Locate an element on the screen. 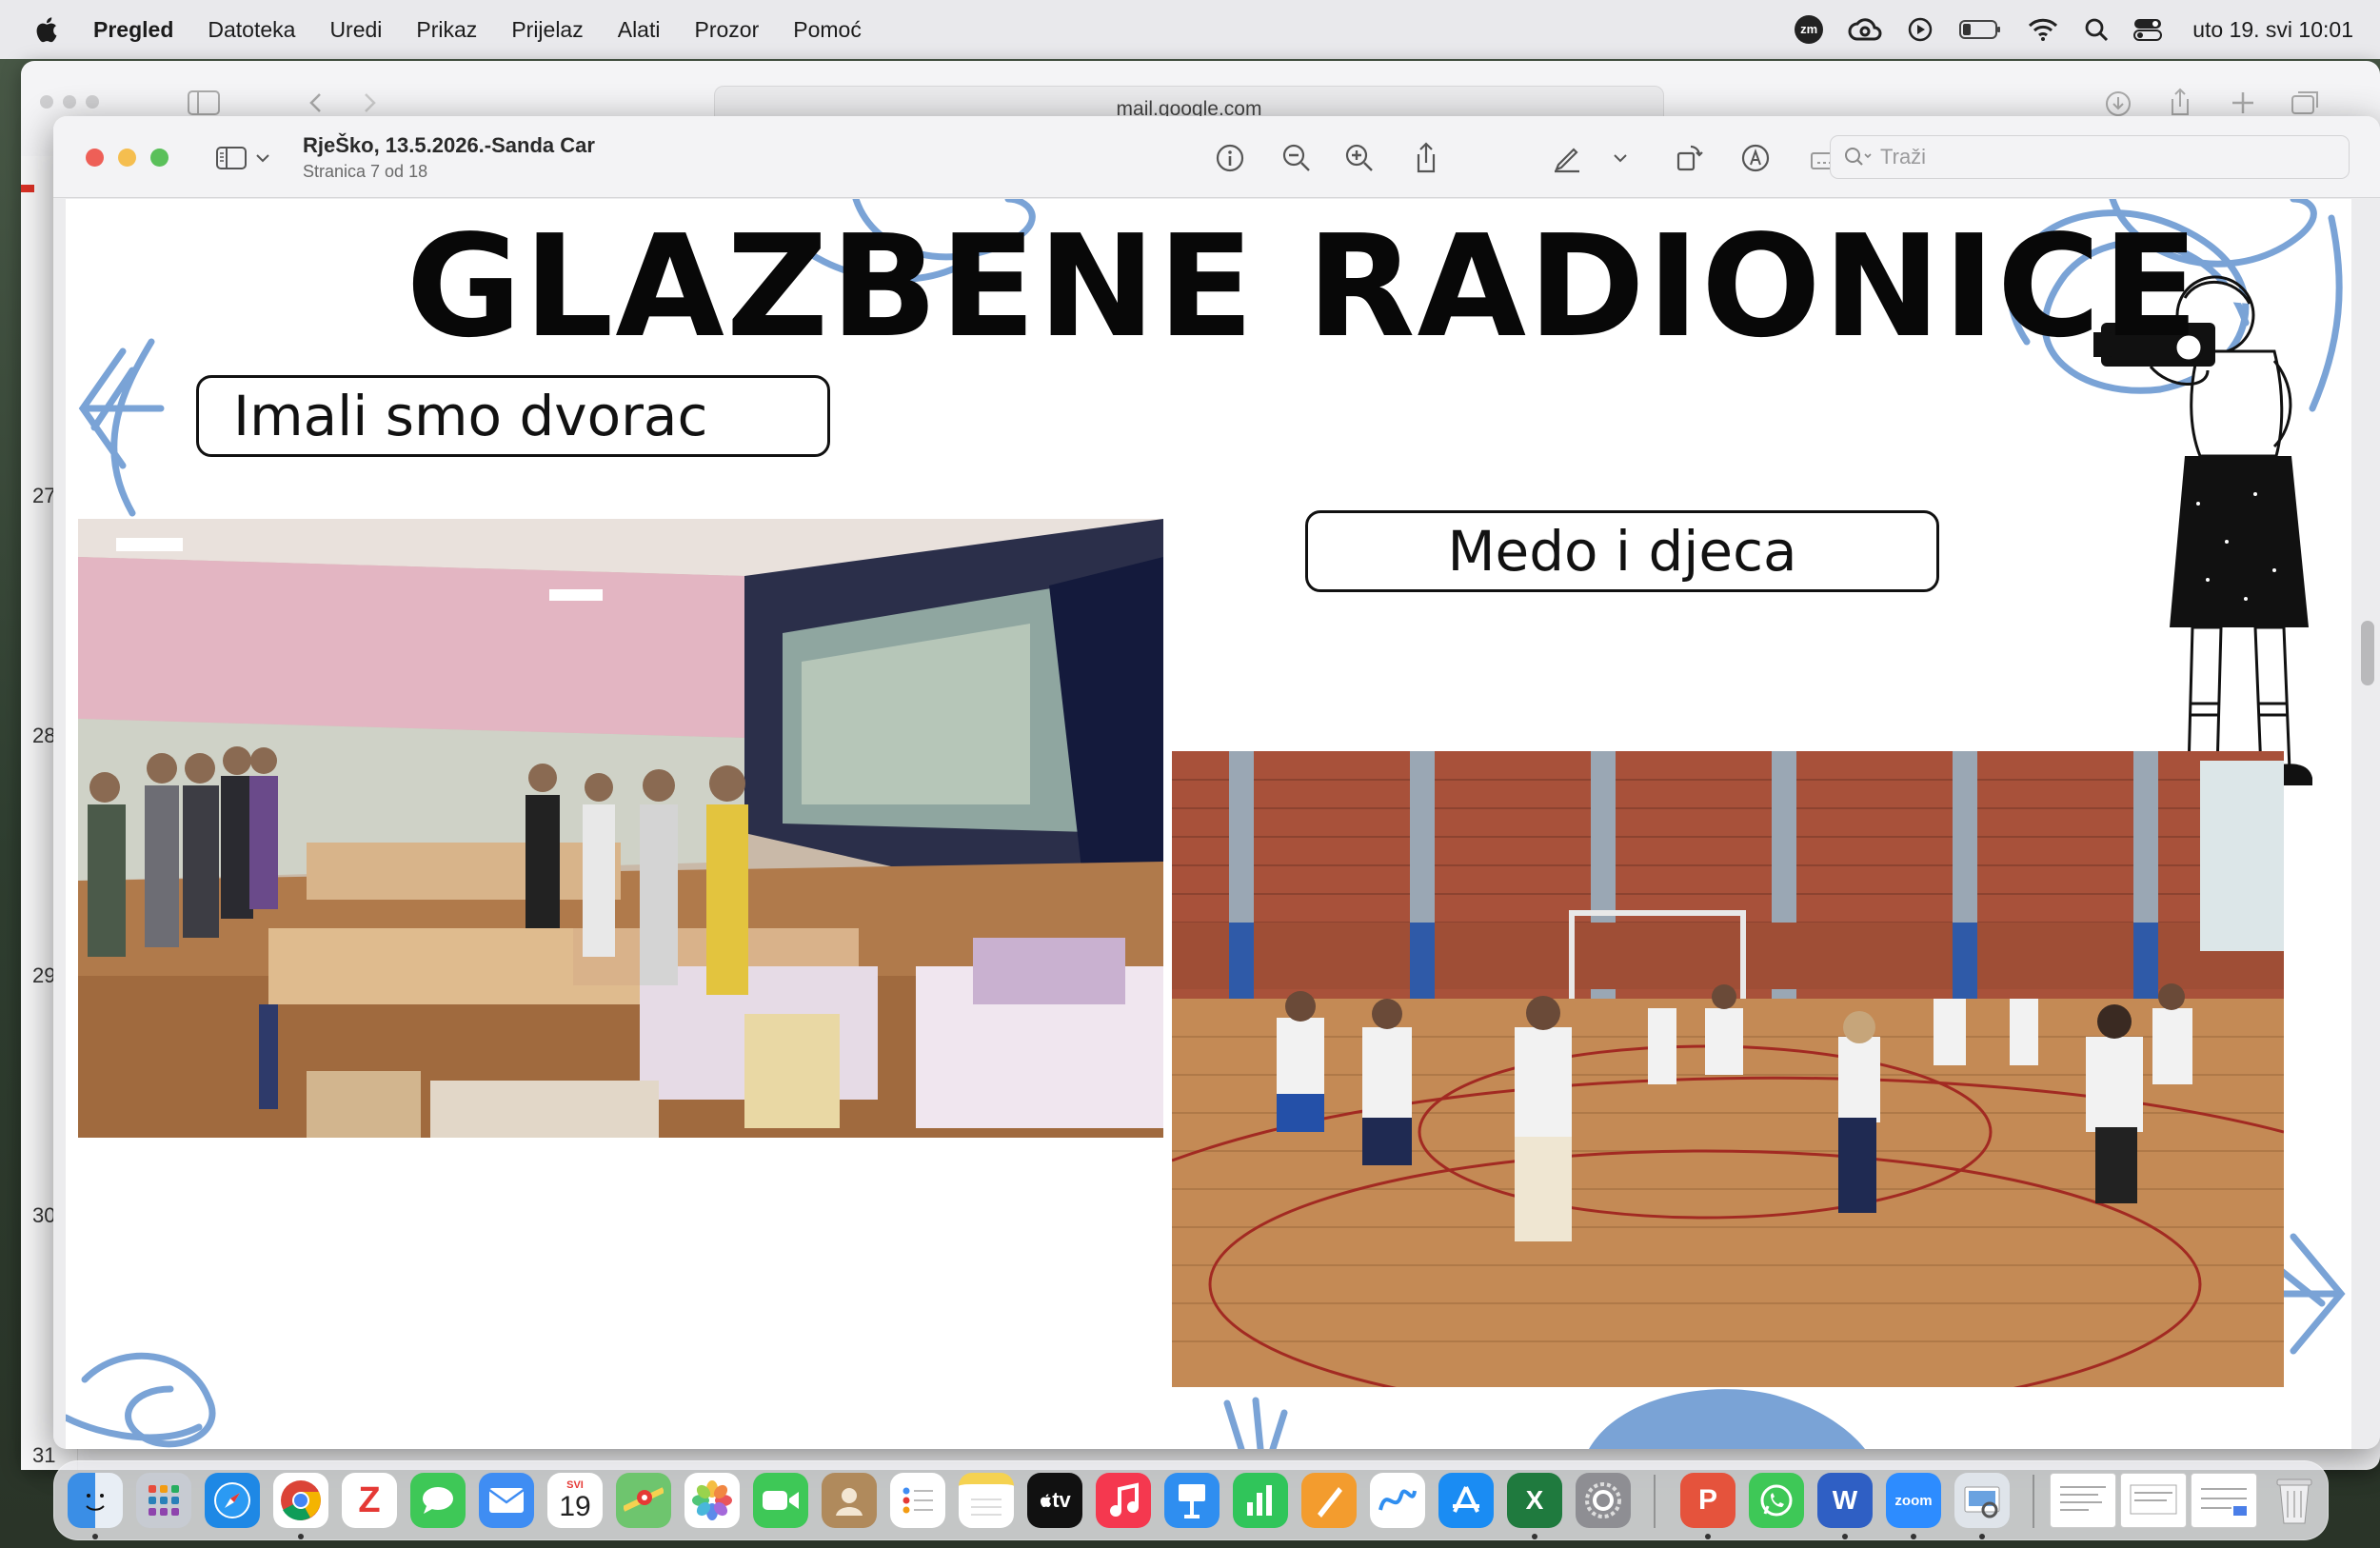 The image size is (2380, 1548). browser-share-icon is located at coordinates (2180, 103).